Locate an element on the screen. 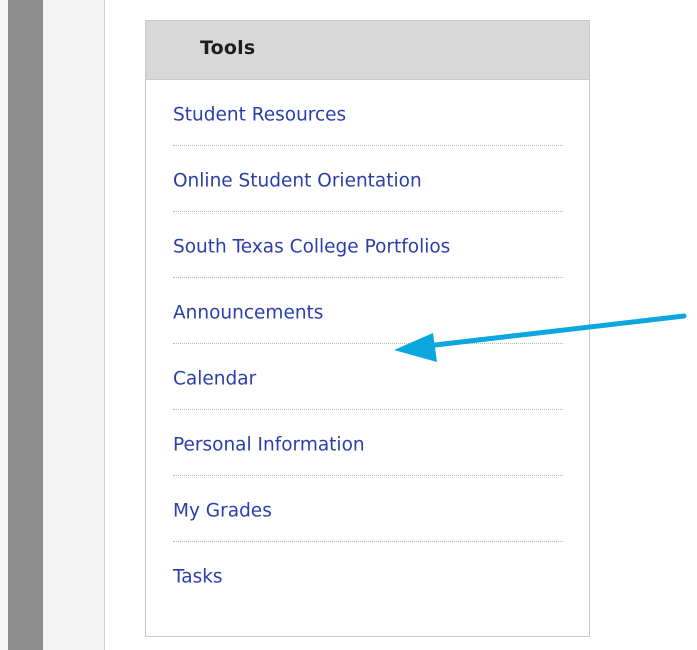 The height and width of the screenshot is (650, 697). my-grades-link: My Grades is located at coordinates (222, 511).